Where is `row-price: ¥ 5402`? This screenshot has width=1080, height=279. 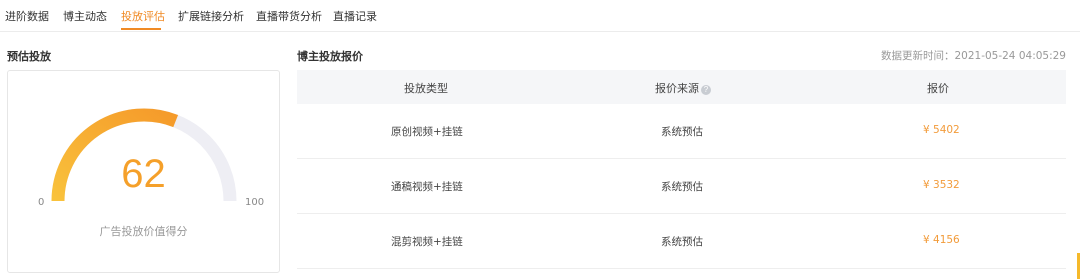 row-price: ¥ 5402 is located at coordinates (941, 130).